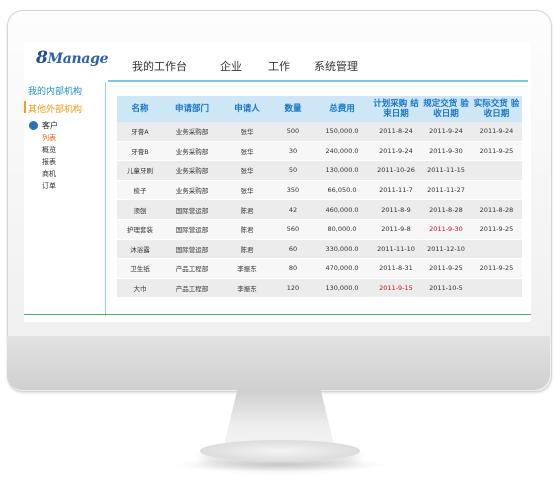 This screenshot has height=495, width=558. I want to click on cell-name: 护理套装, so click(140, 229).